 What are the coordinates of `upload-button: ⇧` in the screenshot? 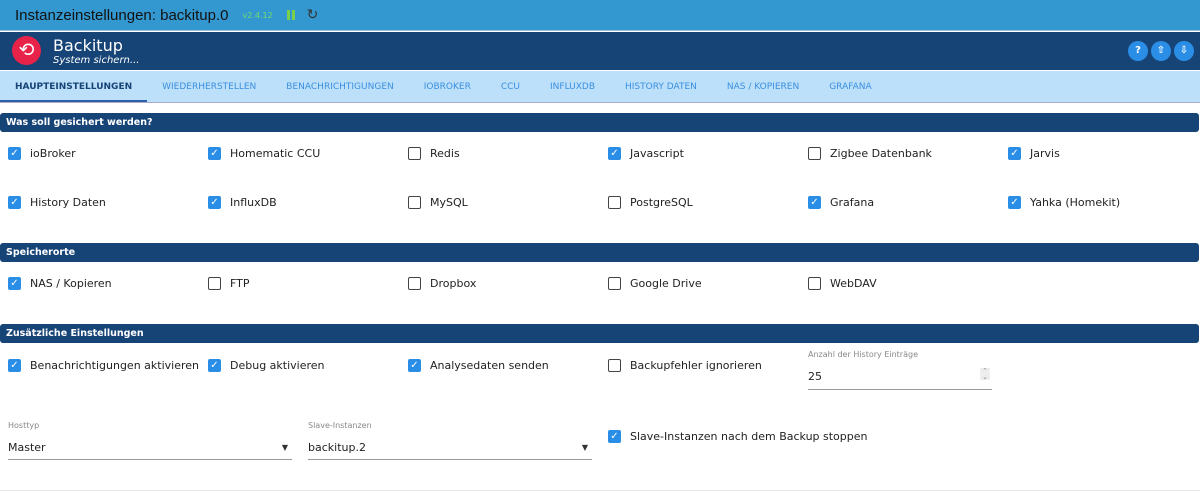 It's located at (1161, 51).